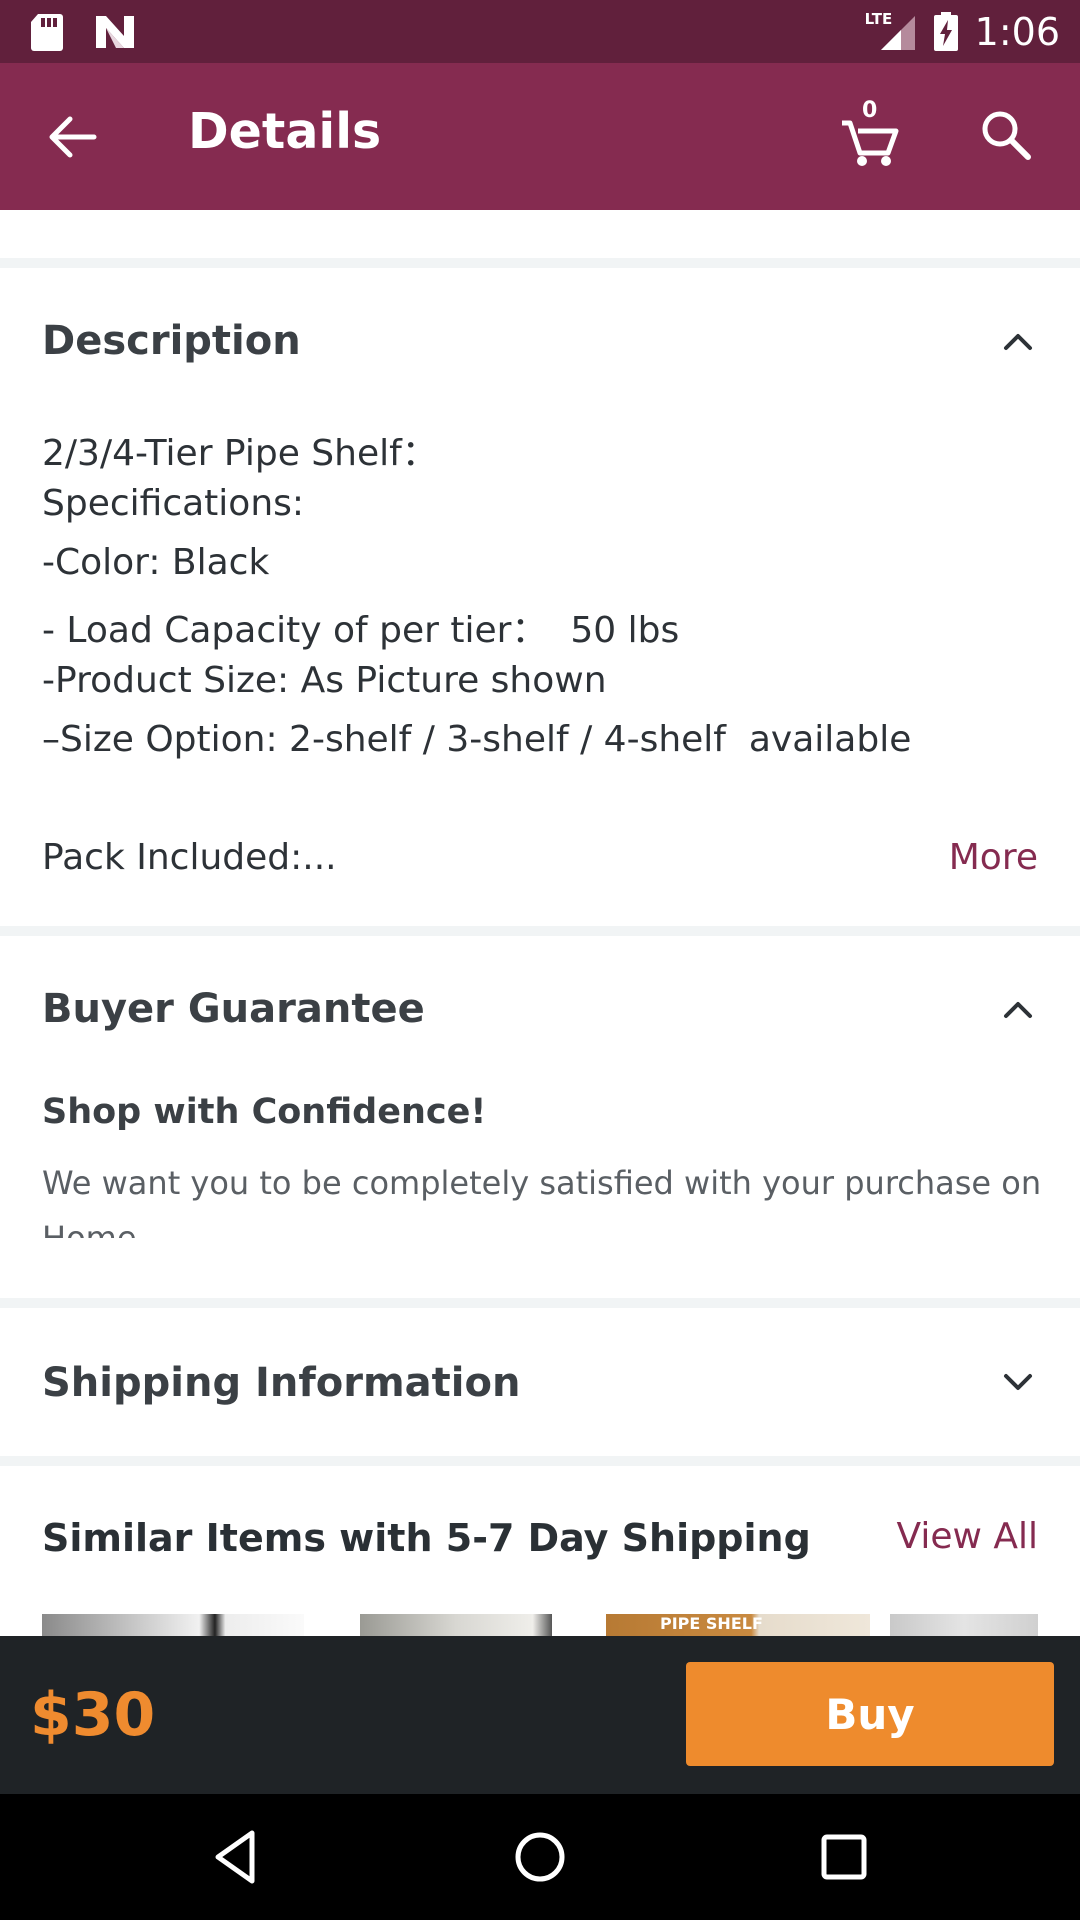 The width and height of the screenshot is (1080, 1920). Describe the element at coordinates (156, 562) in the screenshot. I see `description-line: -Color: Black` at that location.